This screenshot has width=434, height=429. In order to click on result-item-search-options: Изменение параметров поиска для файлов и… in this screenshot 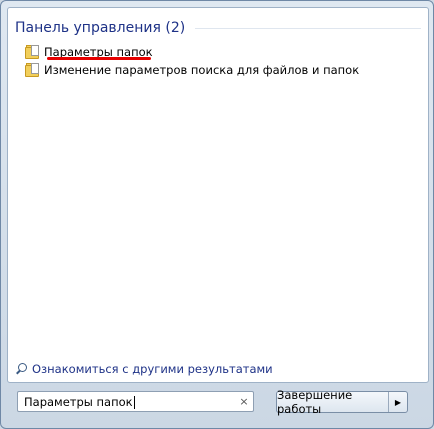, I will do `click(192, 70)`.